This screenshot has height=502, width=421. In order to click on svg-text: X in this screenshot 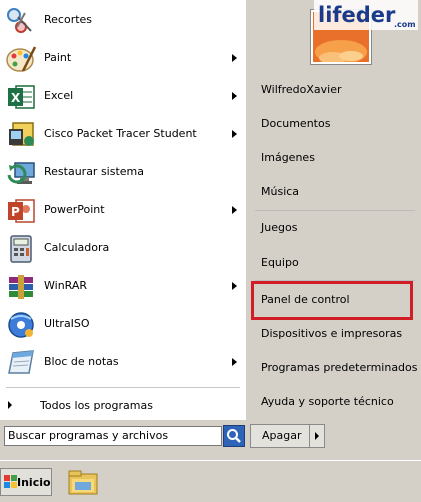, I will do `click(16, 98)`.